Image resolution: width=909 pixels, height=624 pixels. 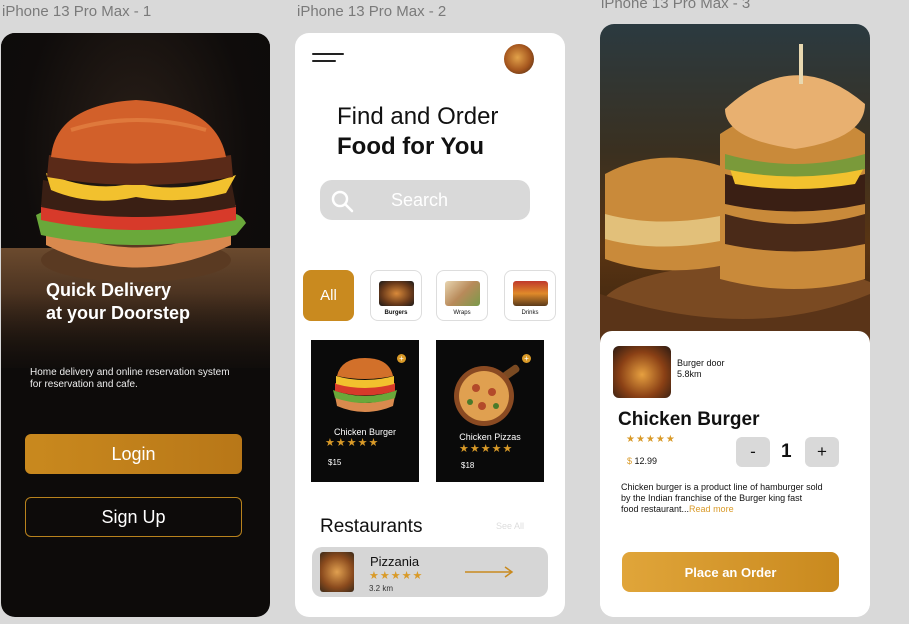 I want to click on currency-symbol: $, so click(x=630, y=461).